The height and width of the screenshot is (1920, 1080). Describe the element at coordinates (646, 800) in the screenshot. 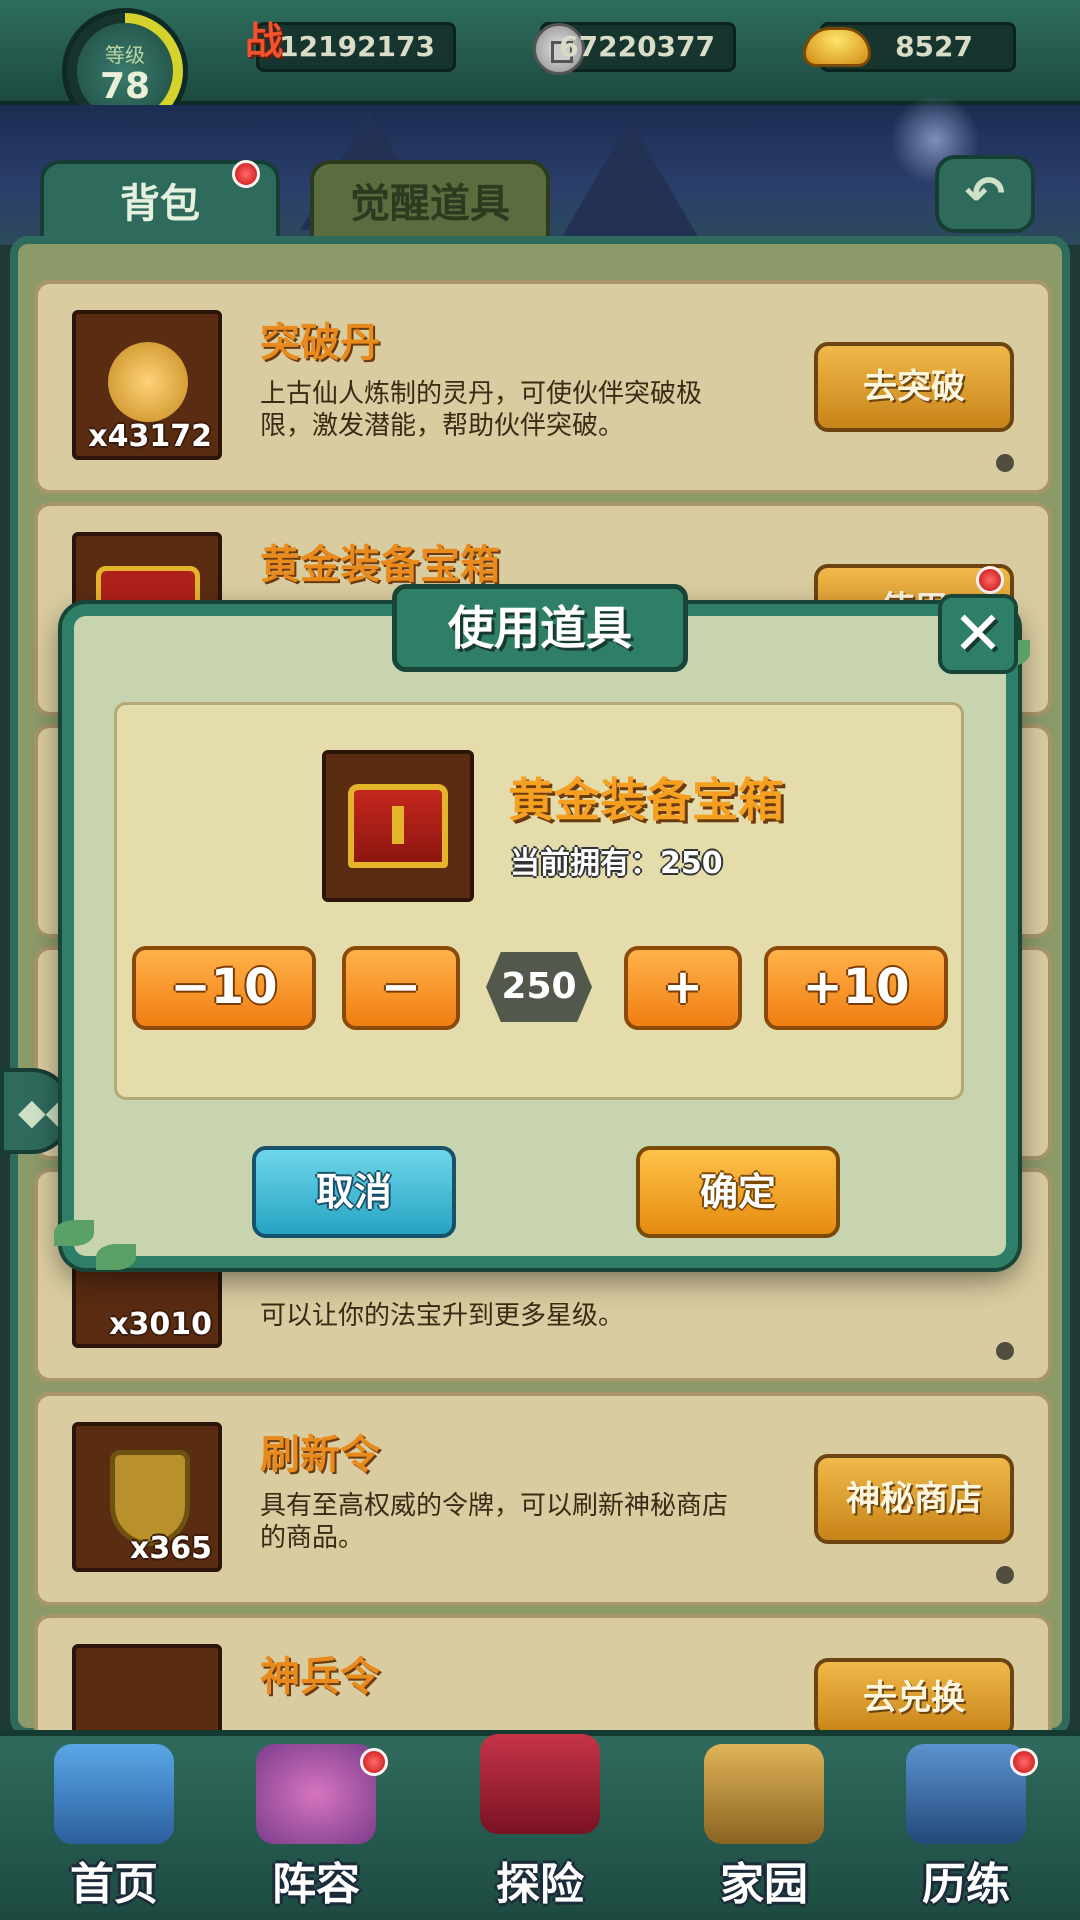

I see `dialog-item-name: 黄金装备宝箱` at that location.